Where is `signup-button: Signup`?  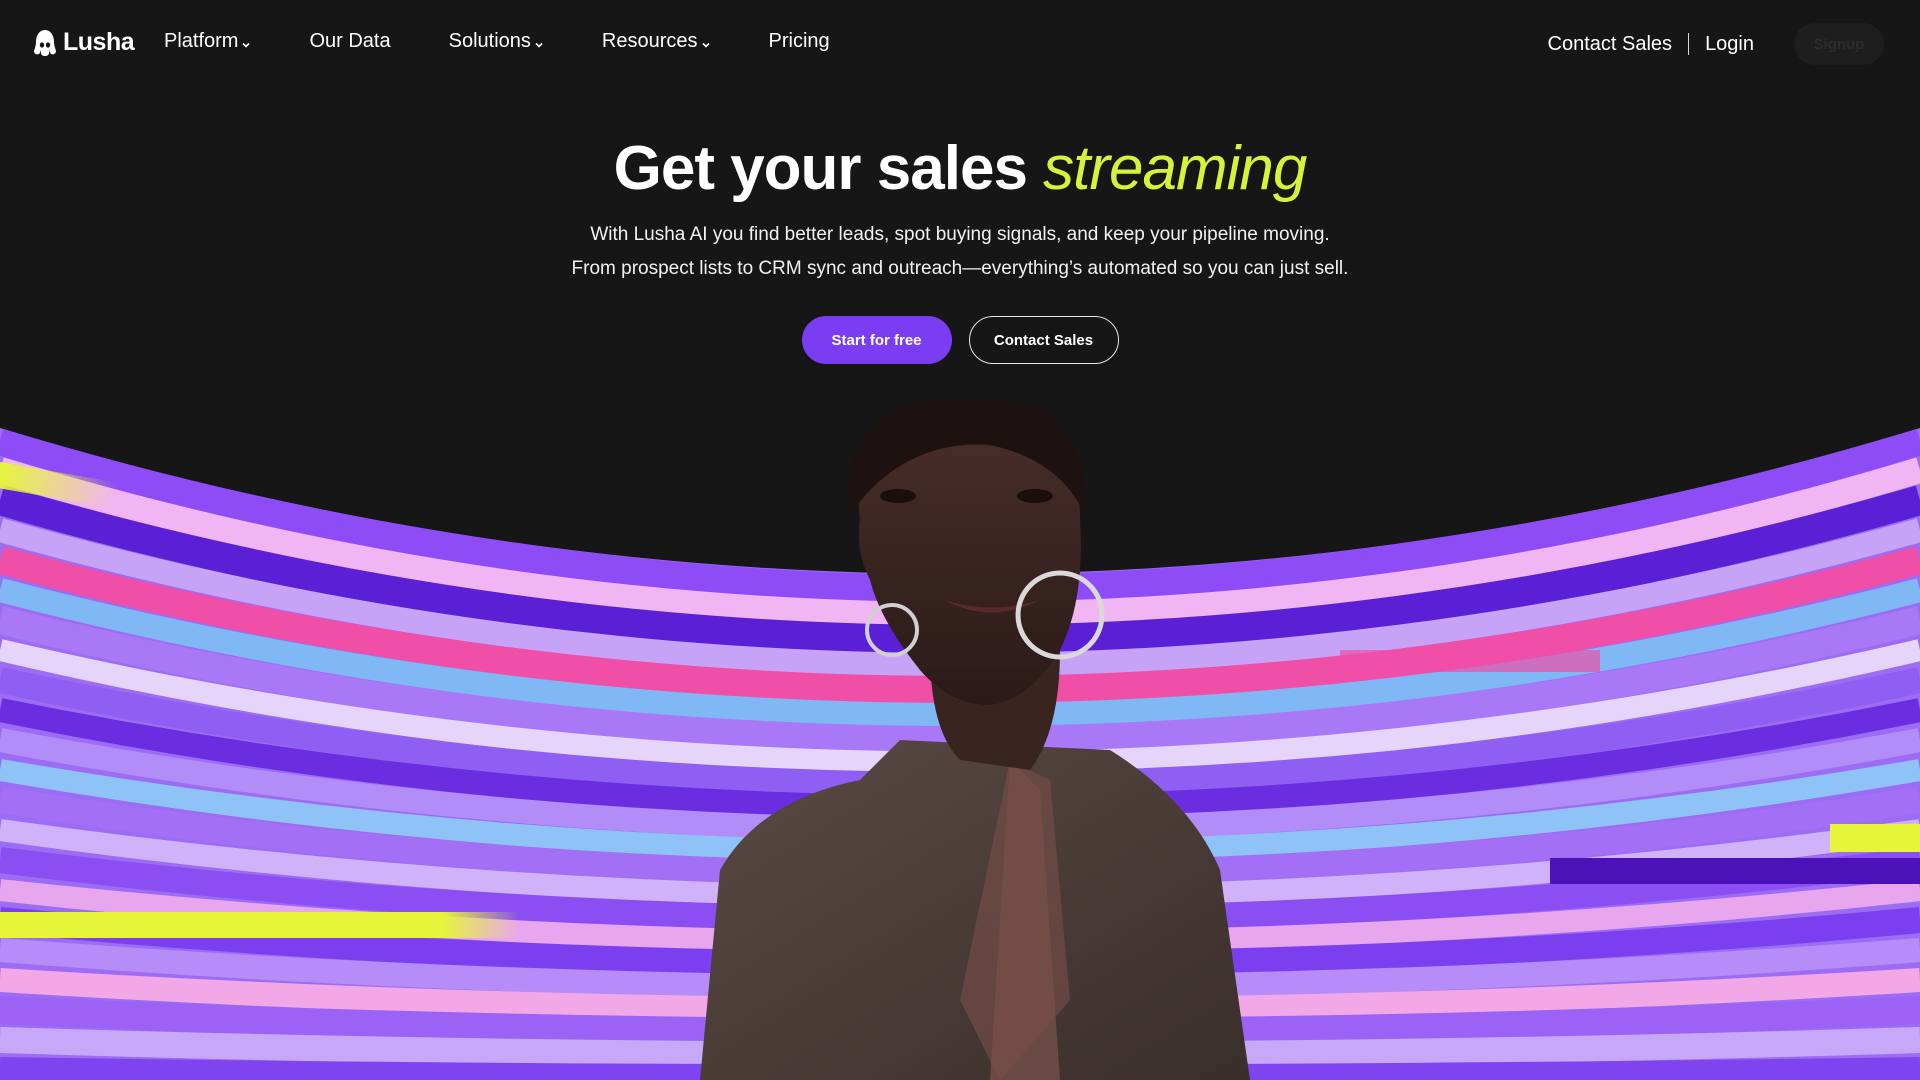 signup-button: Signup is located at coordinates (1839, 44).